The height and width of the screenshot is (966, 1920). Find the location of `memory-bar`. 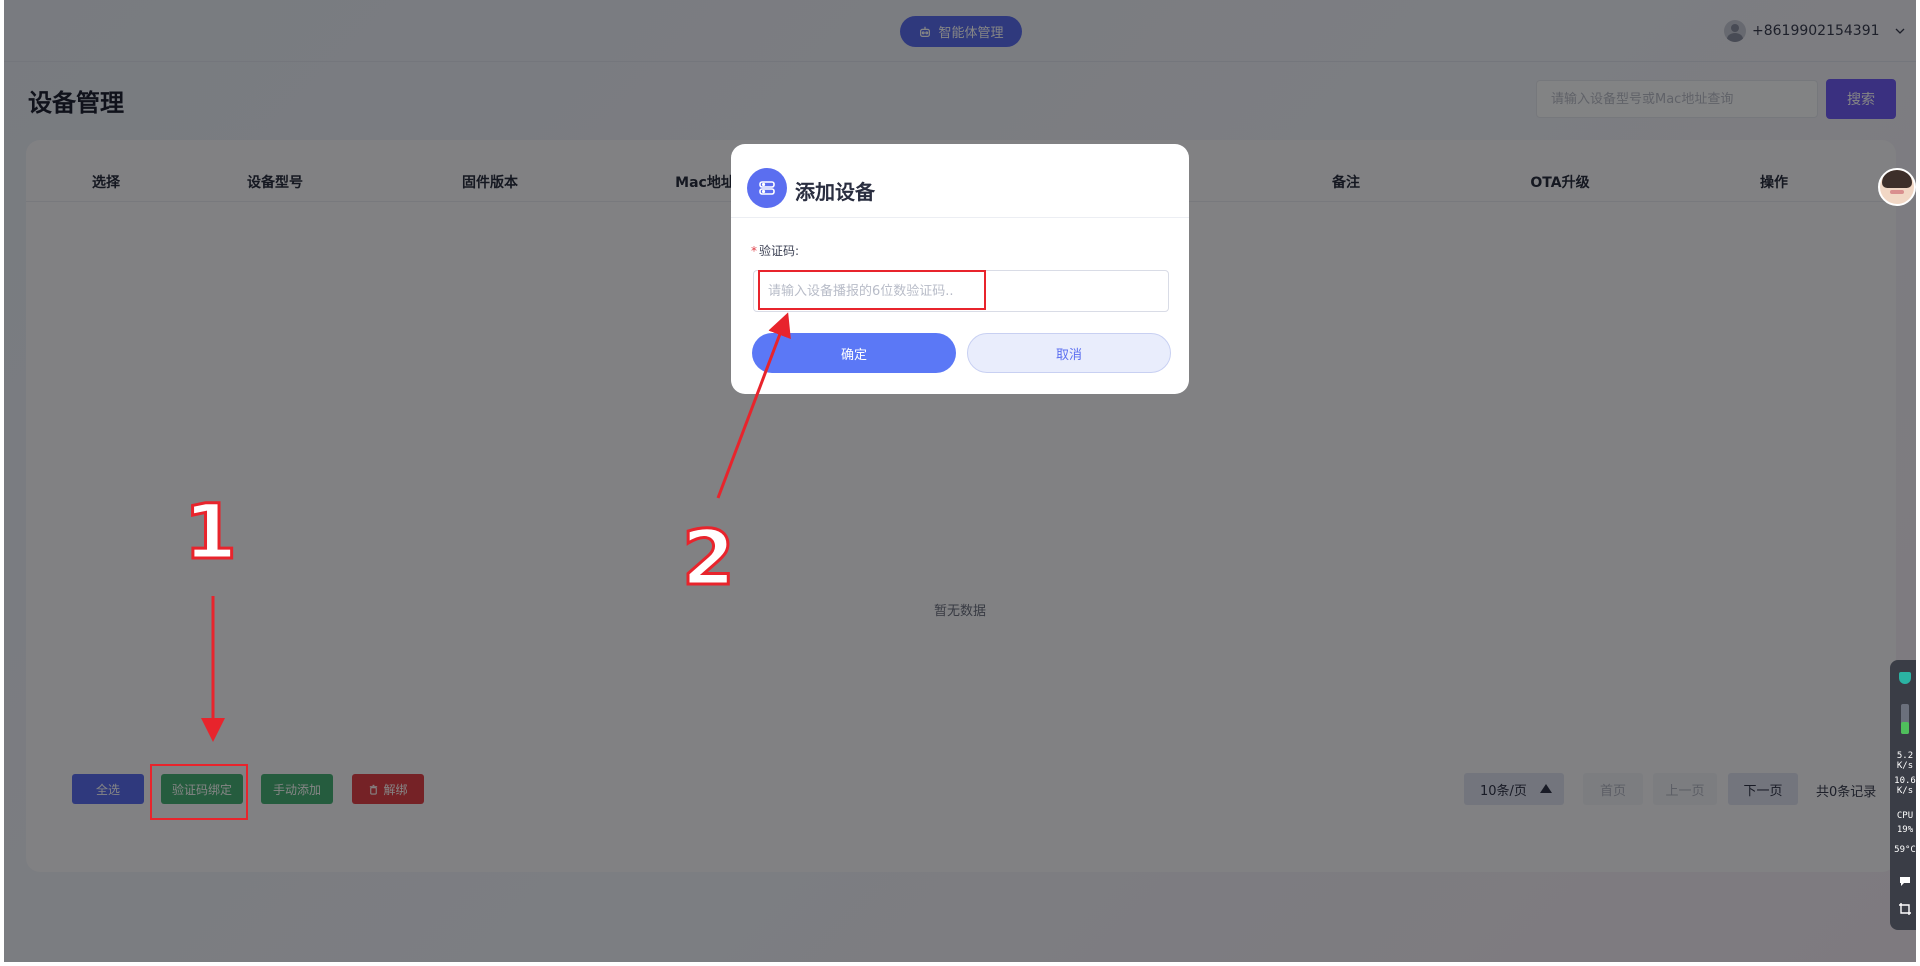

memory-bar is located at coordinates (1905, 719).